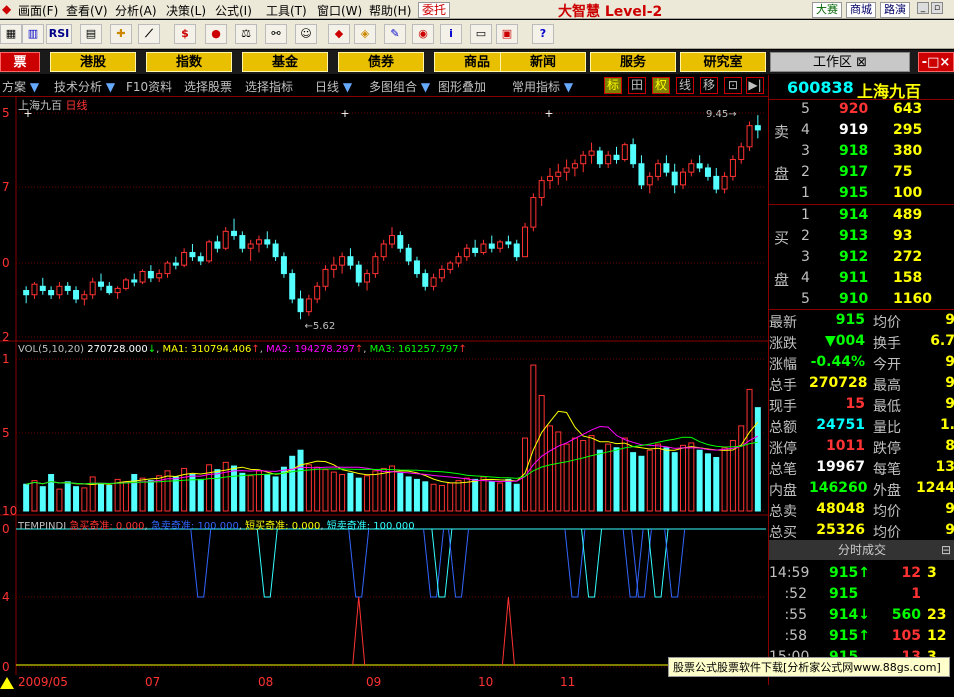 This screenshot has height=697, width=954. I want to click on menu-item-analysis: 分析(A), so click(136, 10).